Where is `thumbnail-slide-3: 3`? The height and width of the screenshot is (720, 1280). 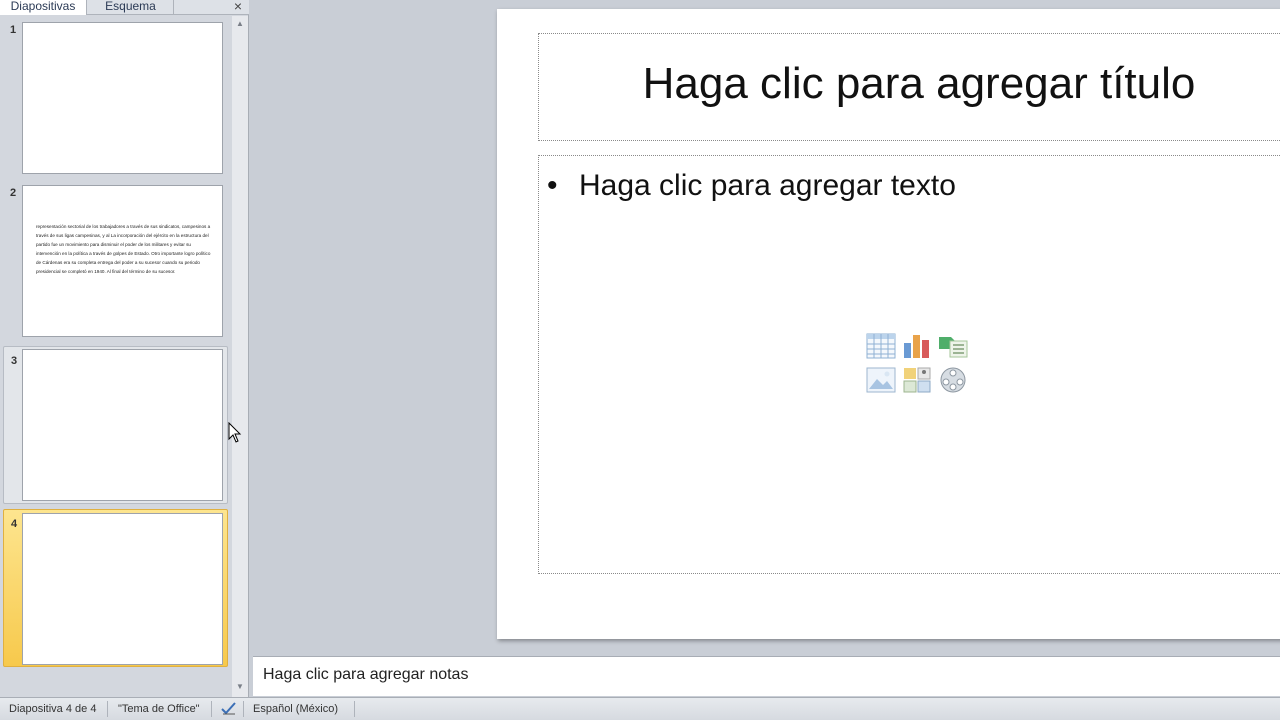 thumbnail-slide-3: 3 is located at coordinates (115, 425).